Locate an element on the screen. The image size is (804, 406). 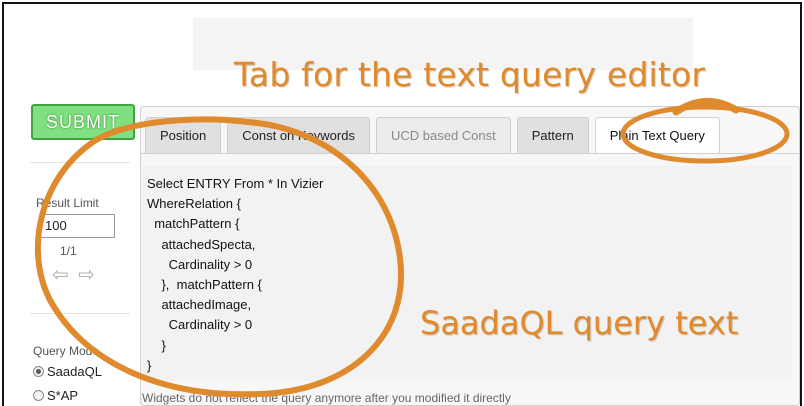
query-mode-sap: S*AP is located at coordinates (55, 395).